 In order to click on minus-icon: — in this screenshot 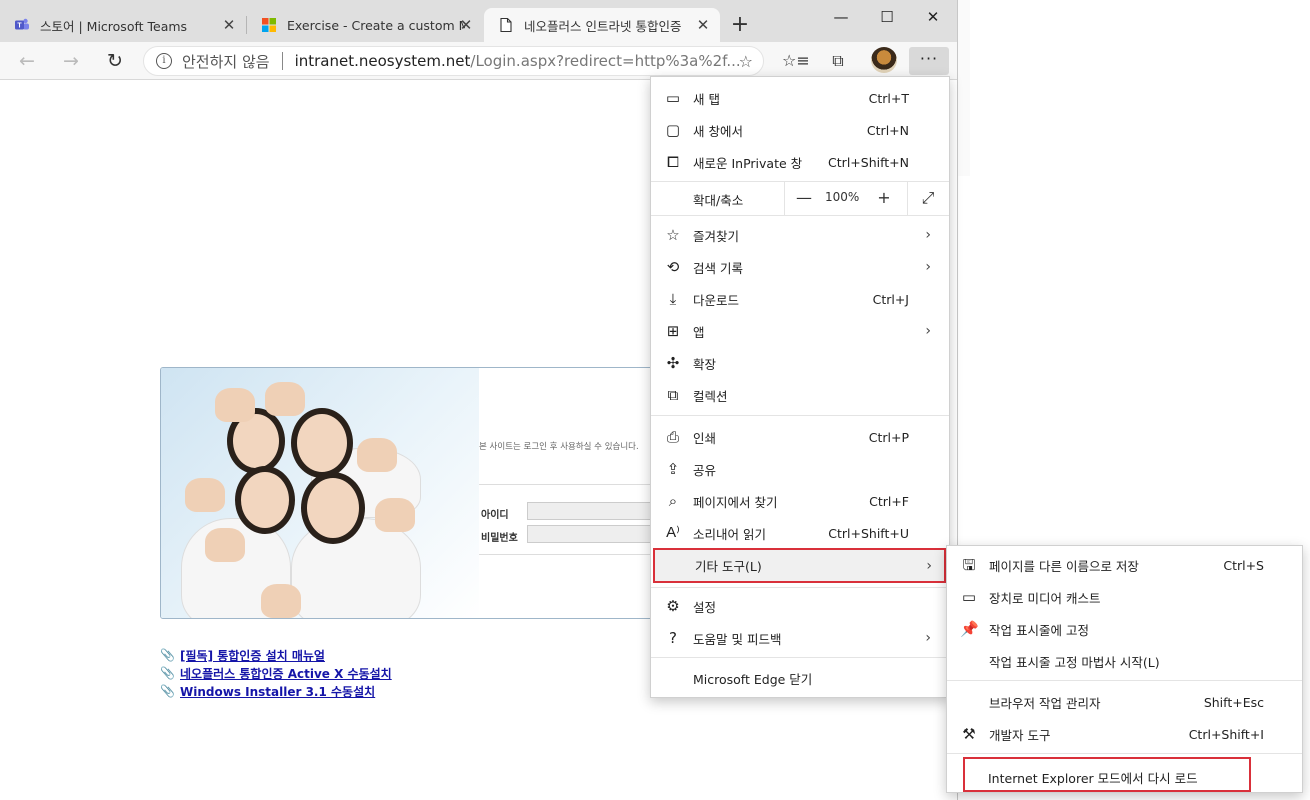, I will do `click(804, 197)`.